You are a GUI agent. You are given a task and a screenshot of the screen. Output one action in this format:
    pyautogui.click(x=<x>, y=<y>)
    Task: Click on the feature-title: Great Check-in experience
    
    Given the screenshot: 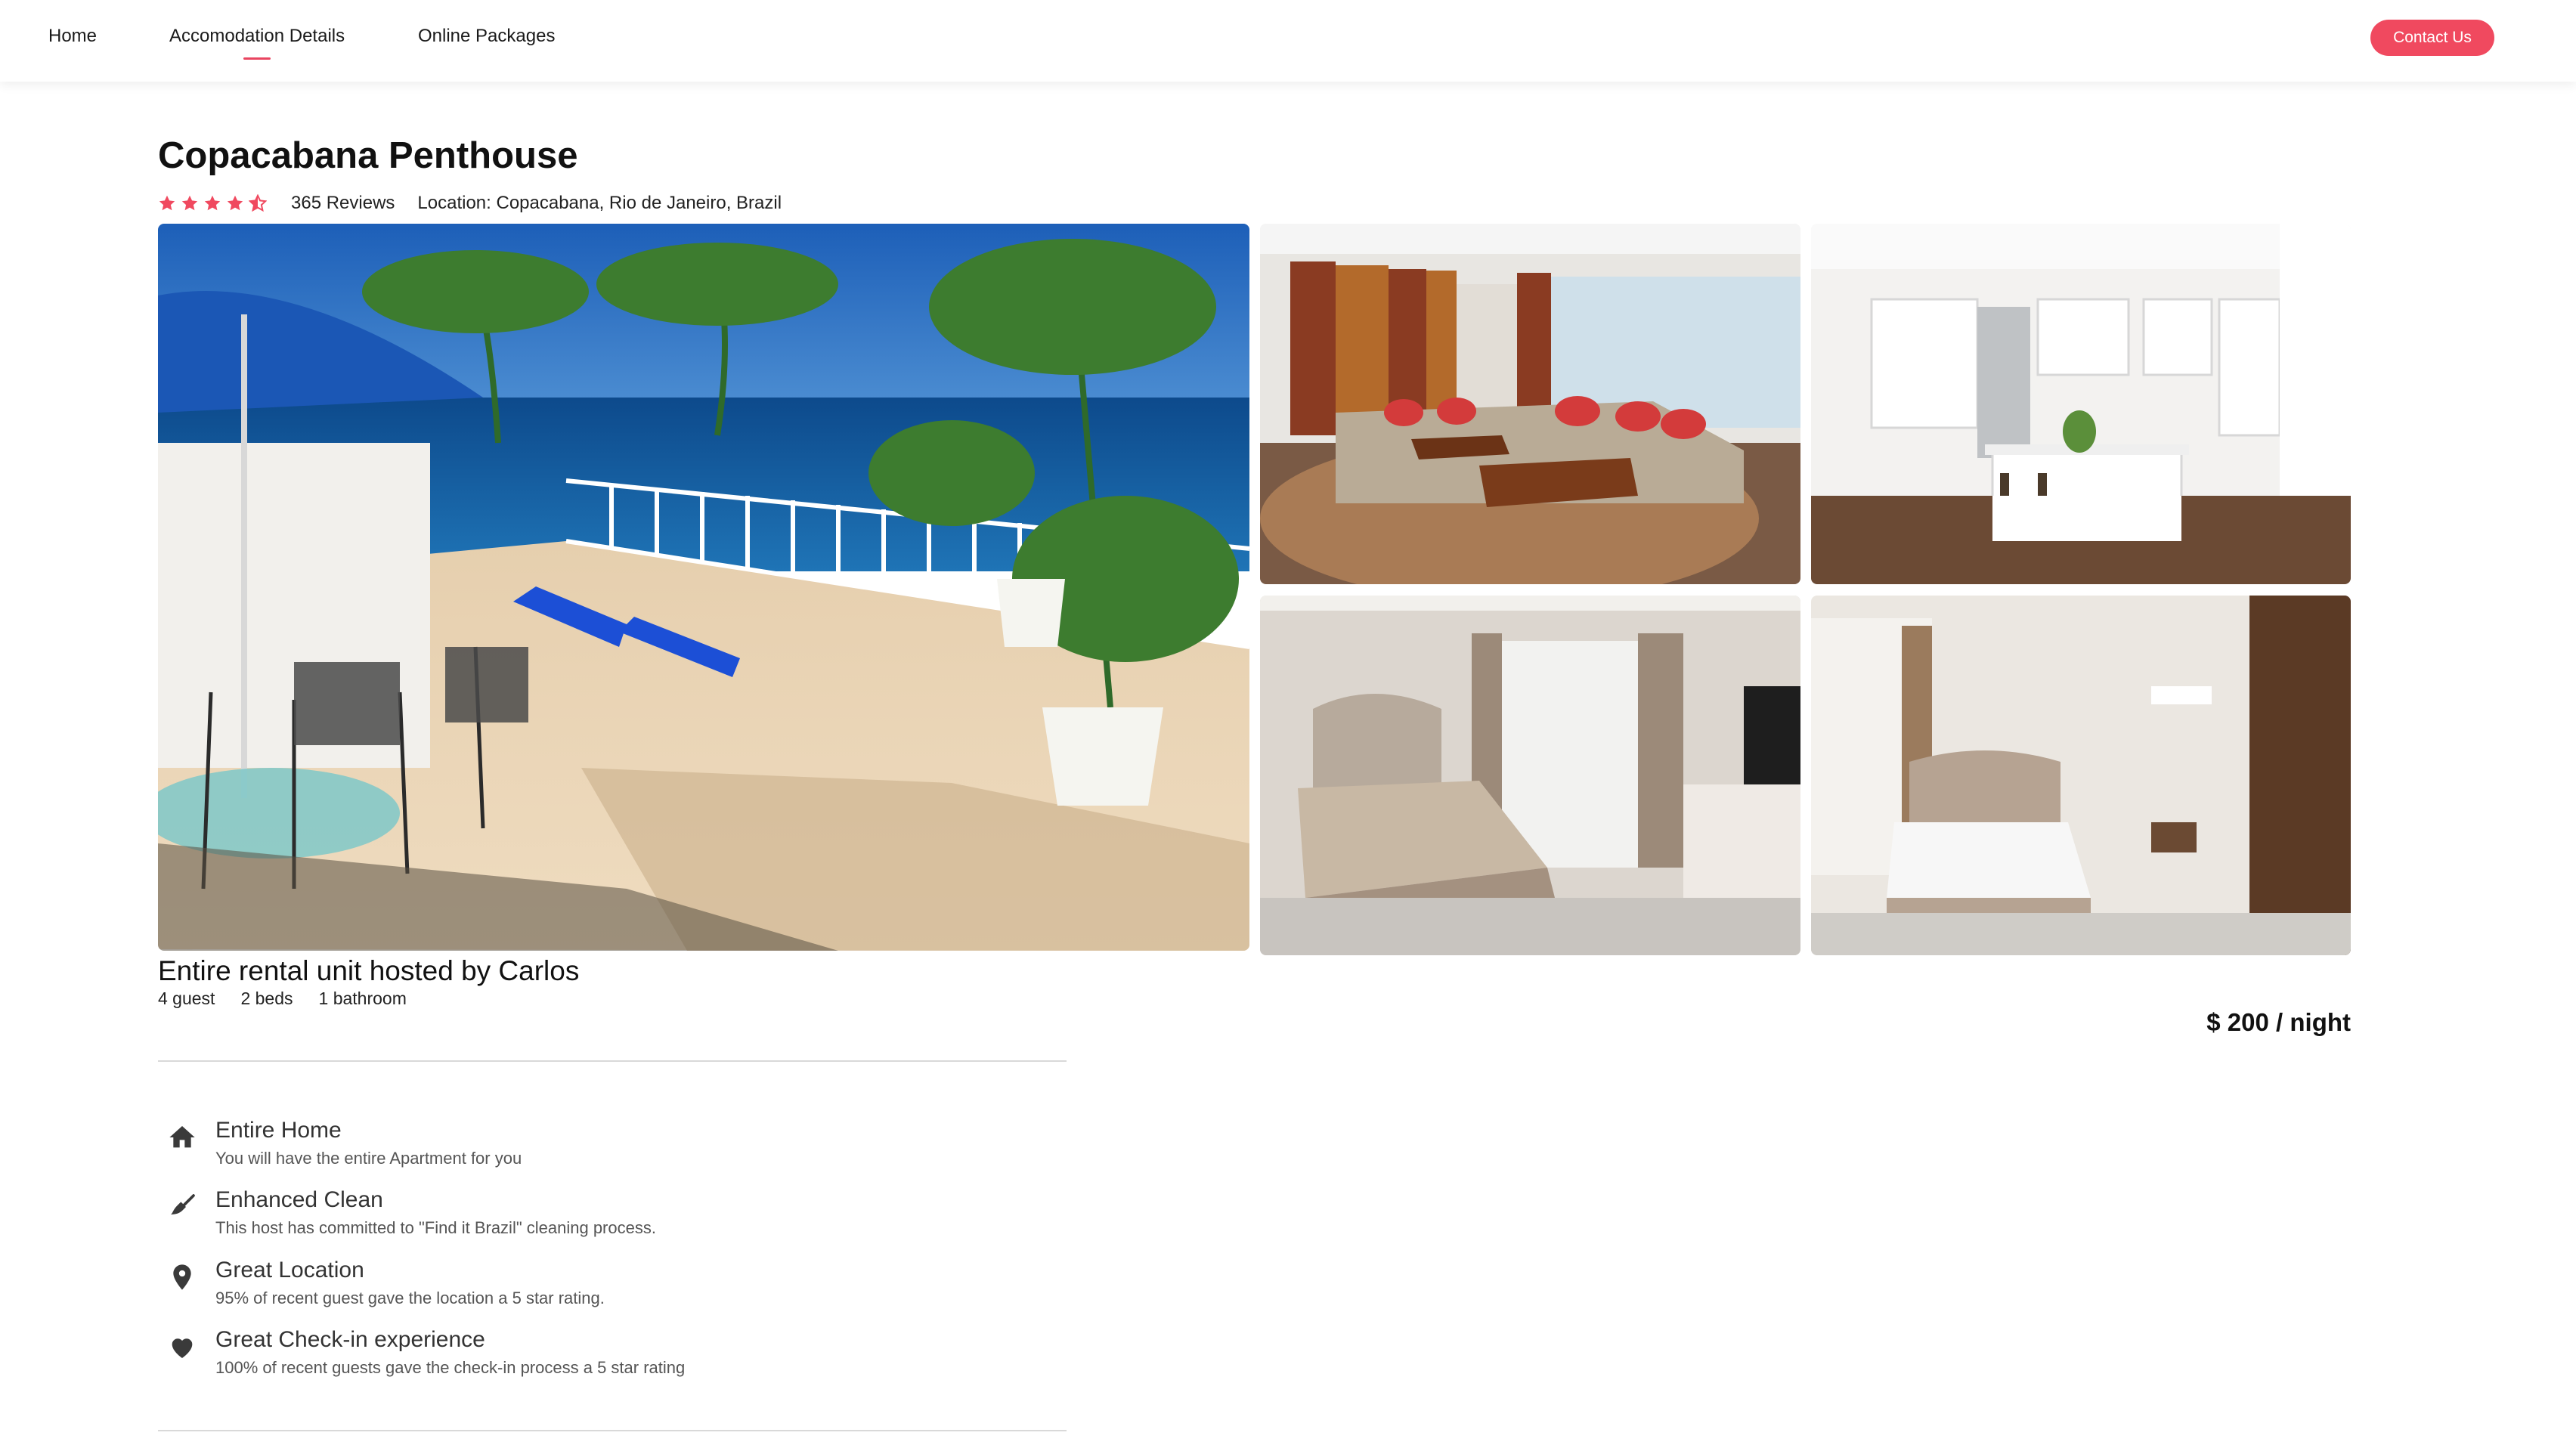 What is the action you would take?
    pyautogui.click(x=350, y=1339)
    